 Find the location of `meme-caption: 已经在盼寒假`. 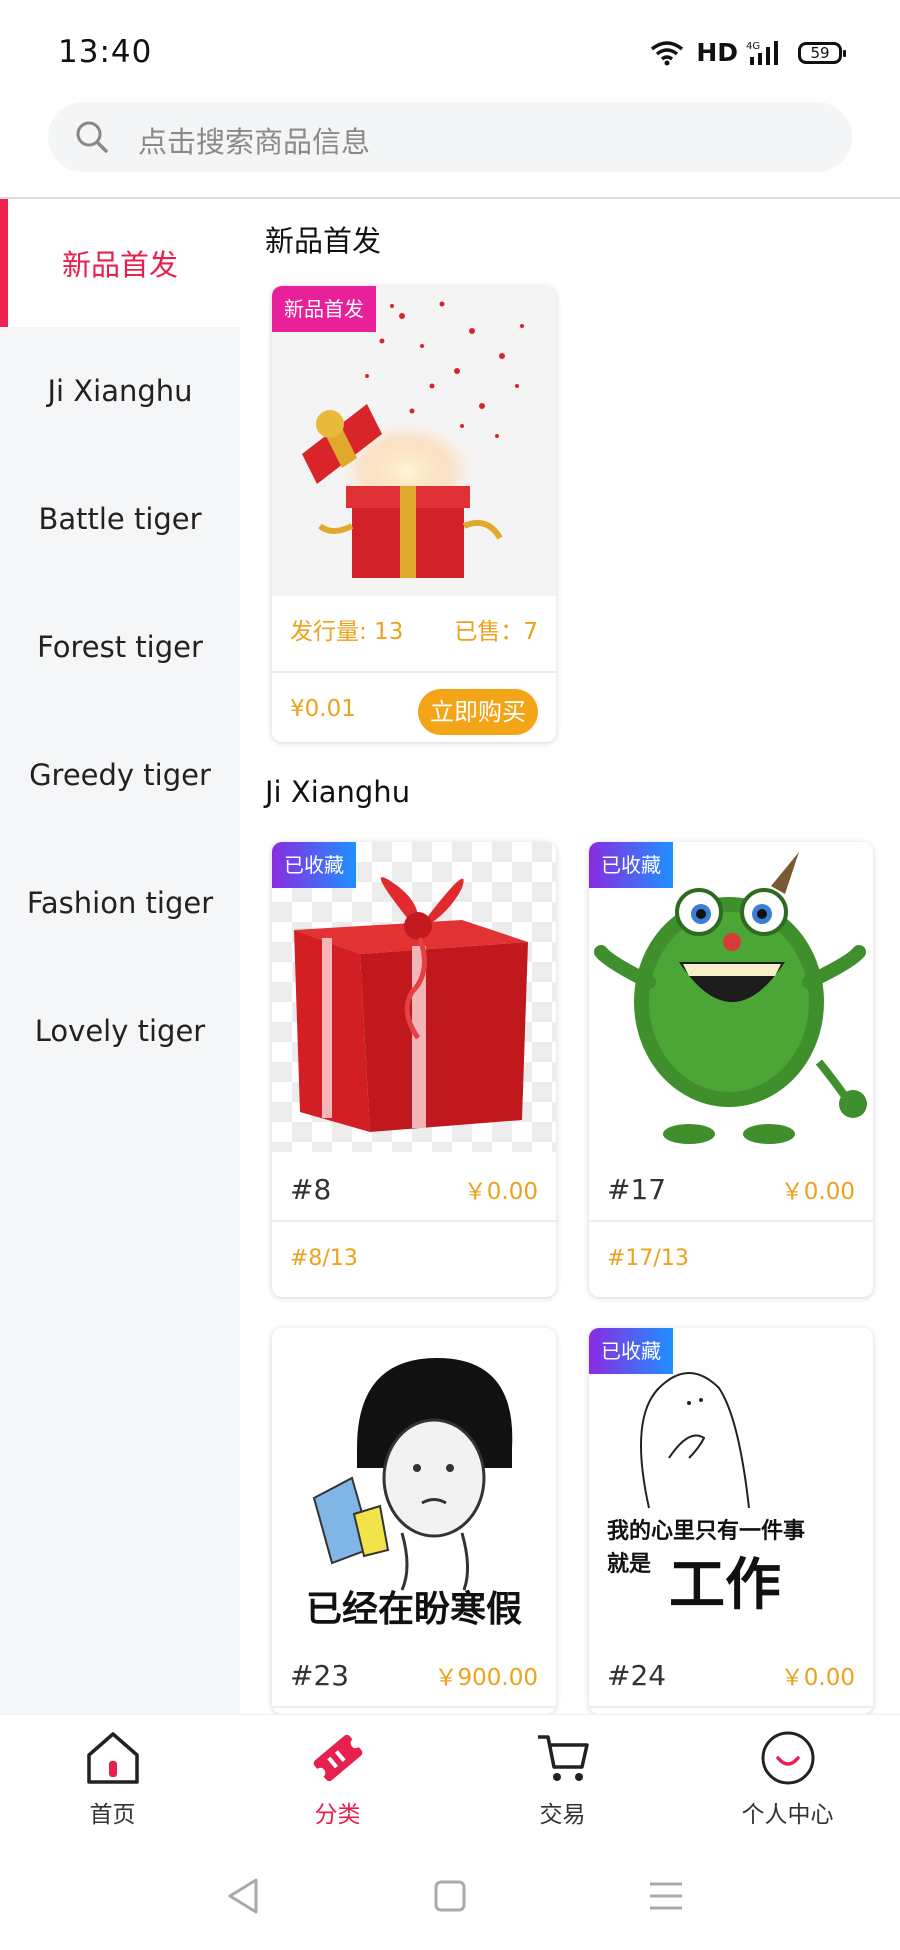

meme-caption: 已经在盼寒假 is located at coordinates (413, 1609).